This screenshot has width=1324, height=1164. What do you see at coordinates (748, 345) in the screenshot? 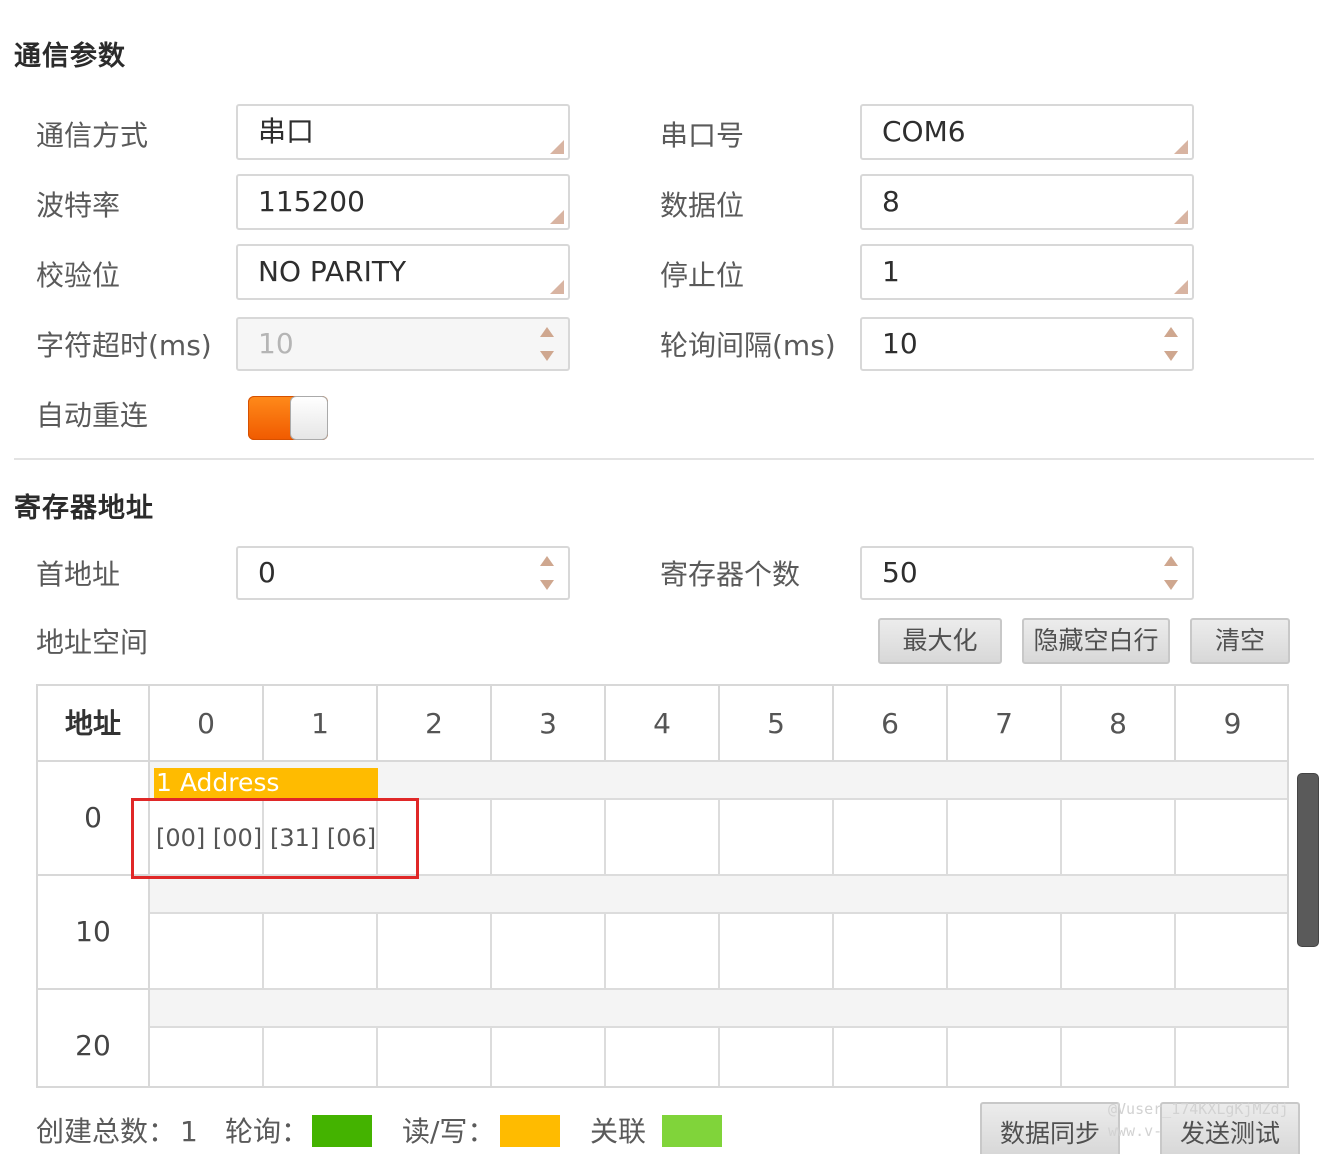
I see `poll-interval-label: 轮询间隔(ms)` at bounding box center [748, 345].